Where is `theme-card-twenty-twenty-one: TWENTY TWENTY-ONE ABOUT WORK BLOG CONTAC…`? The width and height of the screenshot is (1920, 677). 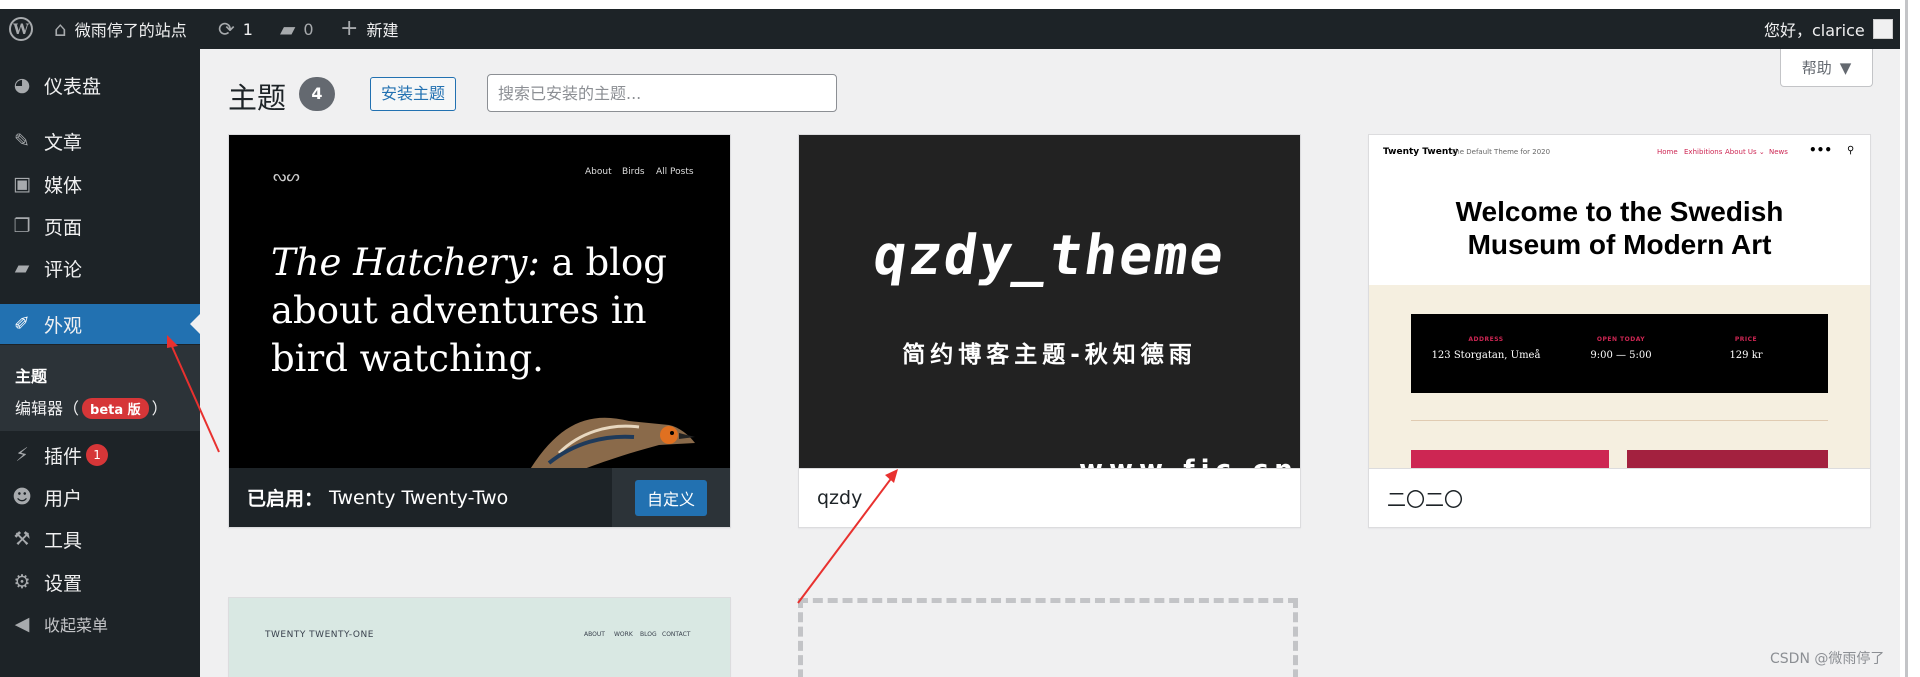 theme-card-twenty-twenty-one: TWENTY TWENTY-ONE ABOUT WORK BLOG CONTAC… is located at coordinates (479, 637).